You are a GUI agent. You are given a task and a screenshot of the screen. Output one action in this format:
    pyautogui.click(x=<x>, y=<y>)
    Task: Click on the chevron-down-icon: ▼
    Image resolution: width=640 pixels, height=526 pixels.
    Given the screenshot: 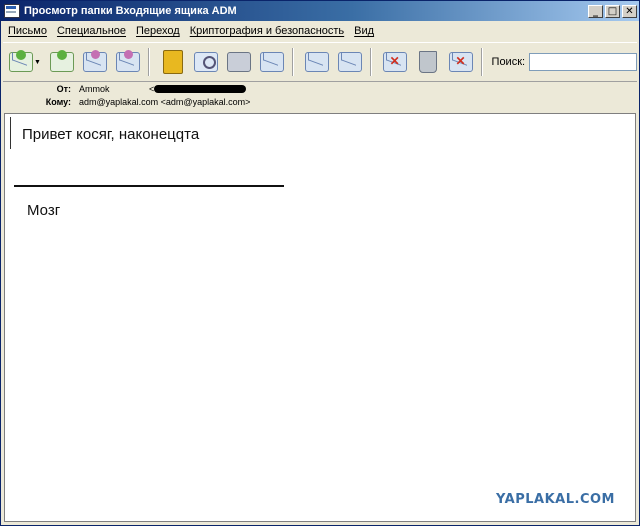 What is the action you would take?
    pyautogui.click(x=37, y=62)
    